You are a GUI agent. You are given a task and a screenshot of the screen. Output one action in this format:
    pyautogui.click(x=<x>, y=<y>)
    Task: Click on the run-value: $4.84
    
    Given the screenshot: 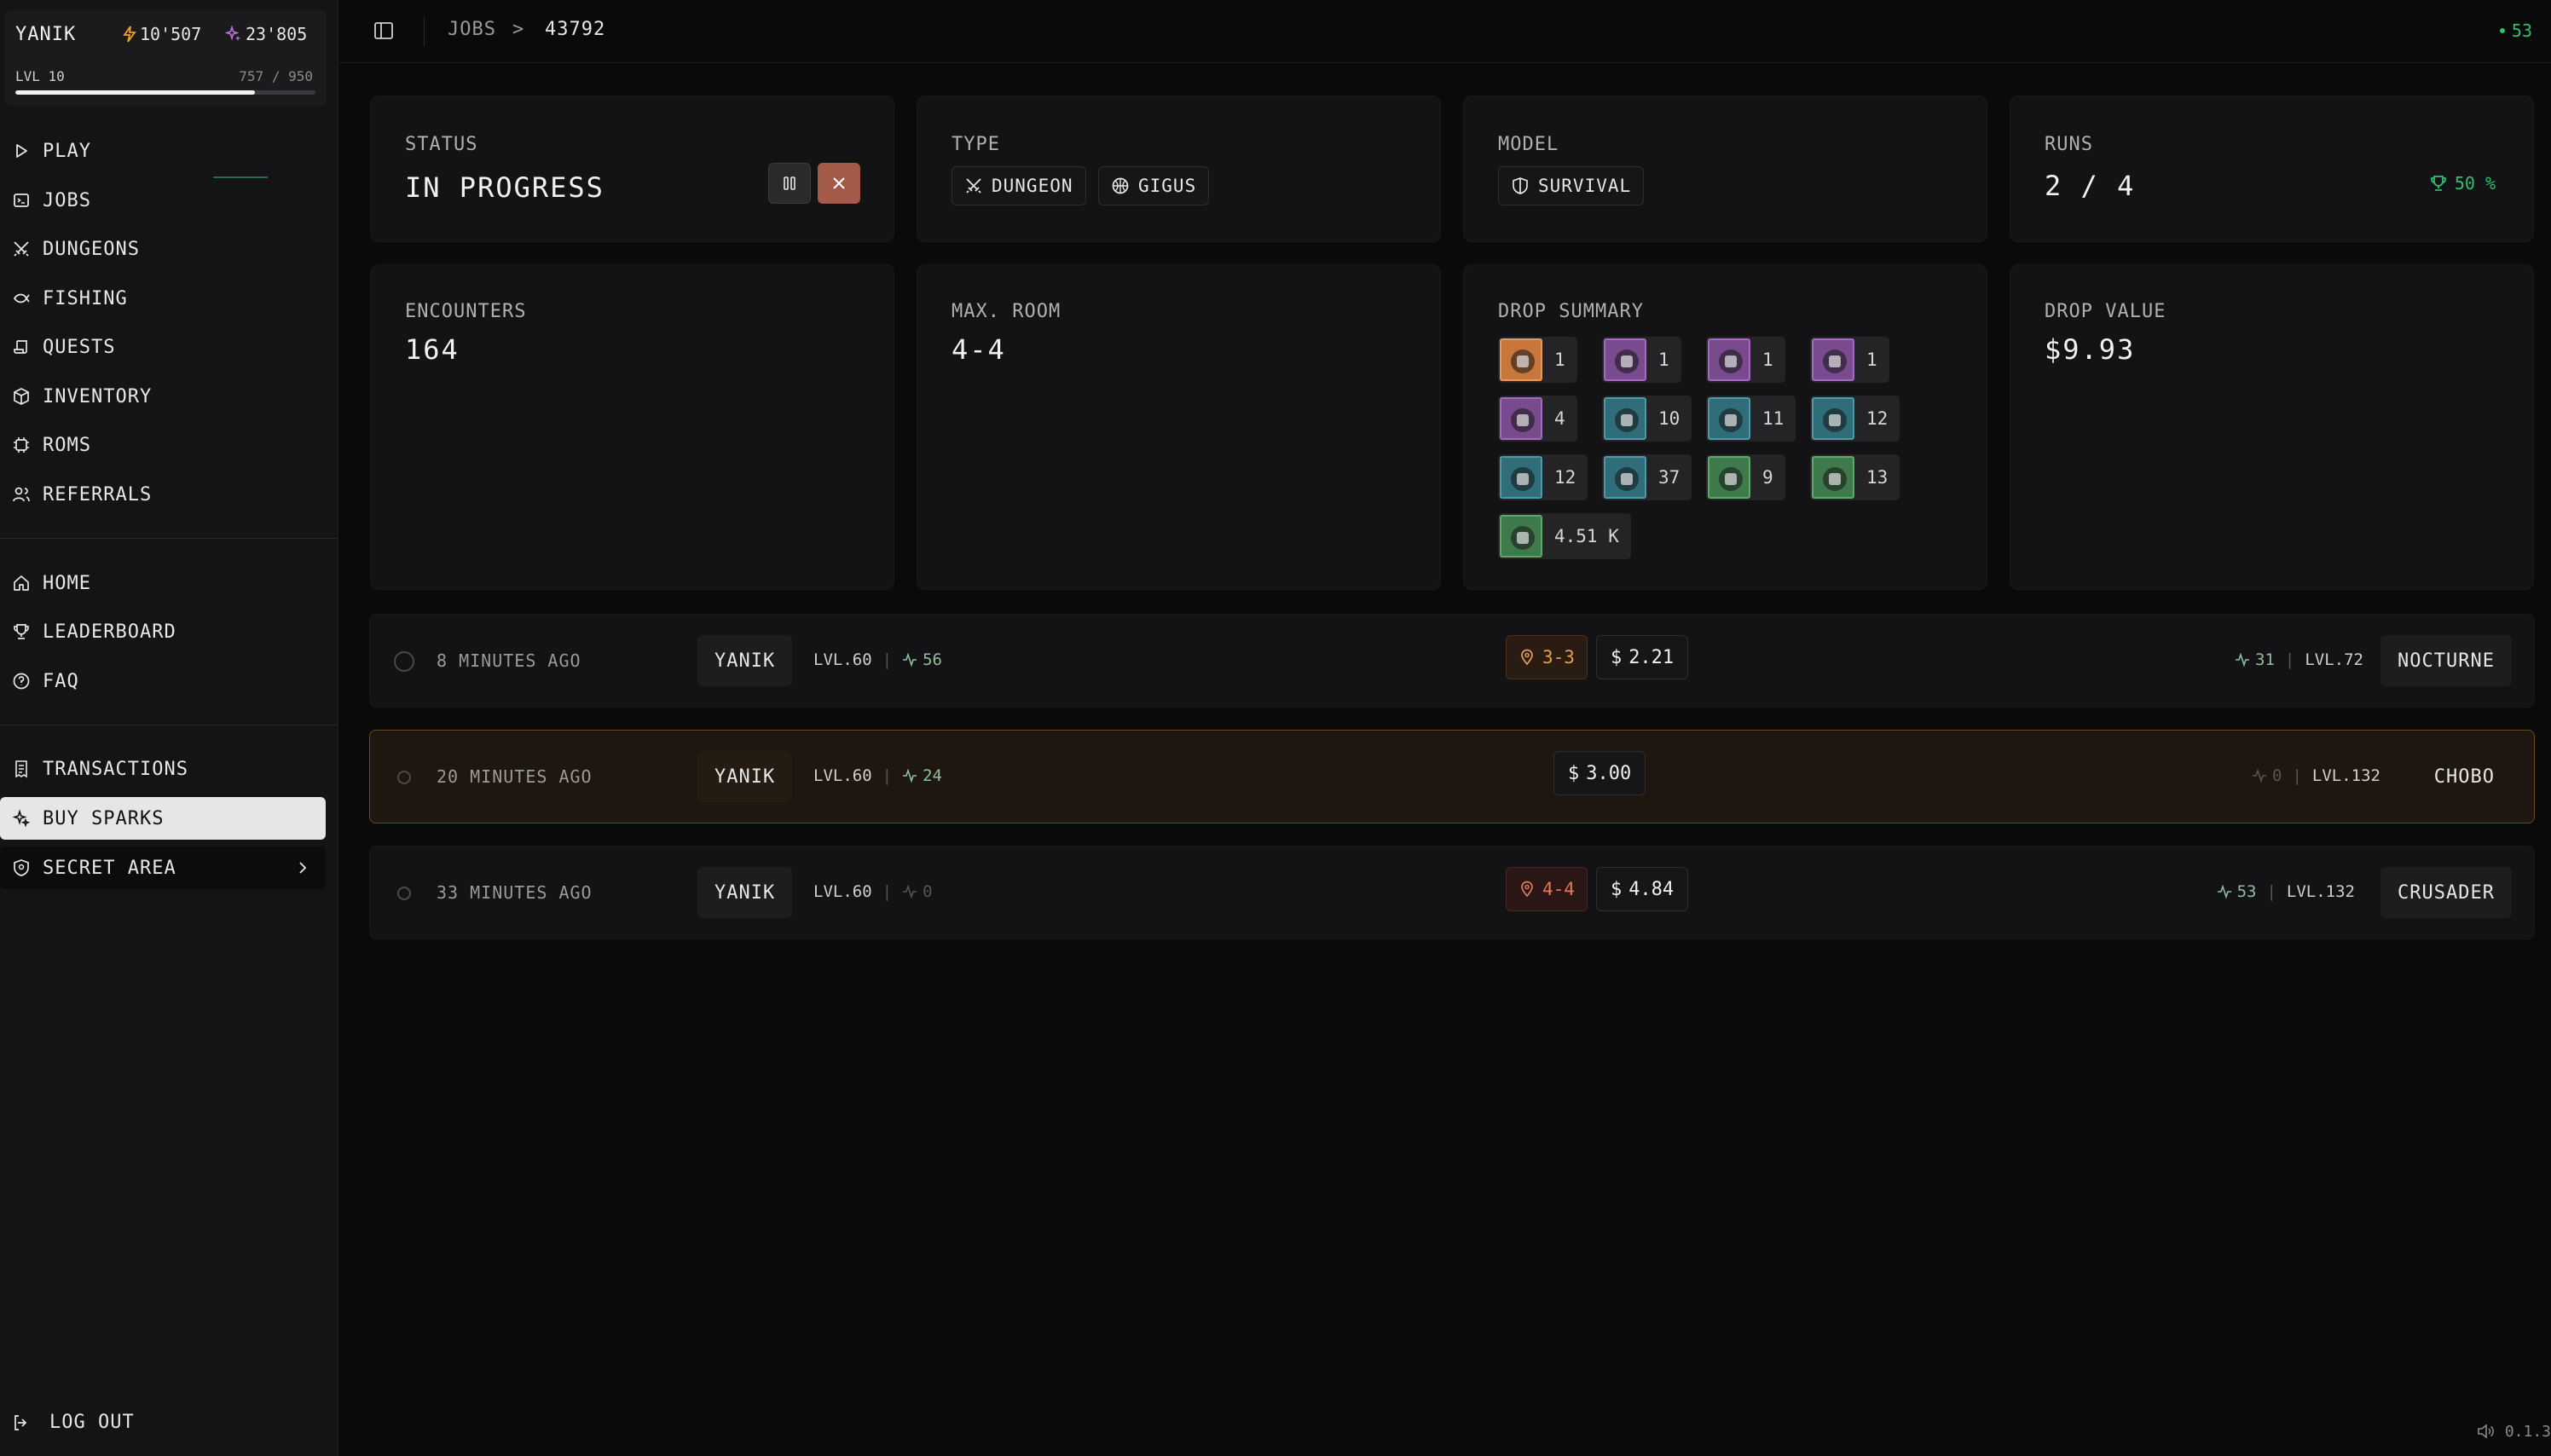 What is the action you would take?
    pyautogui.click(x=1642, y=889)
    